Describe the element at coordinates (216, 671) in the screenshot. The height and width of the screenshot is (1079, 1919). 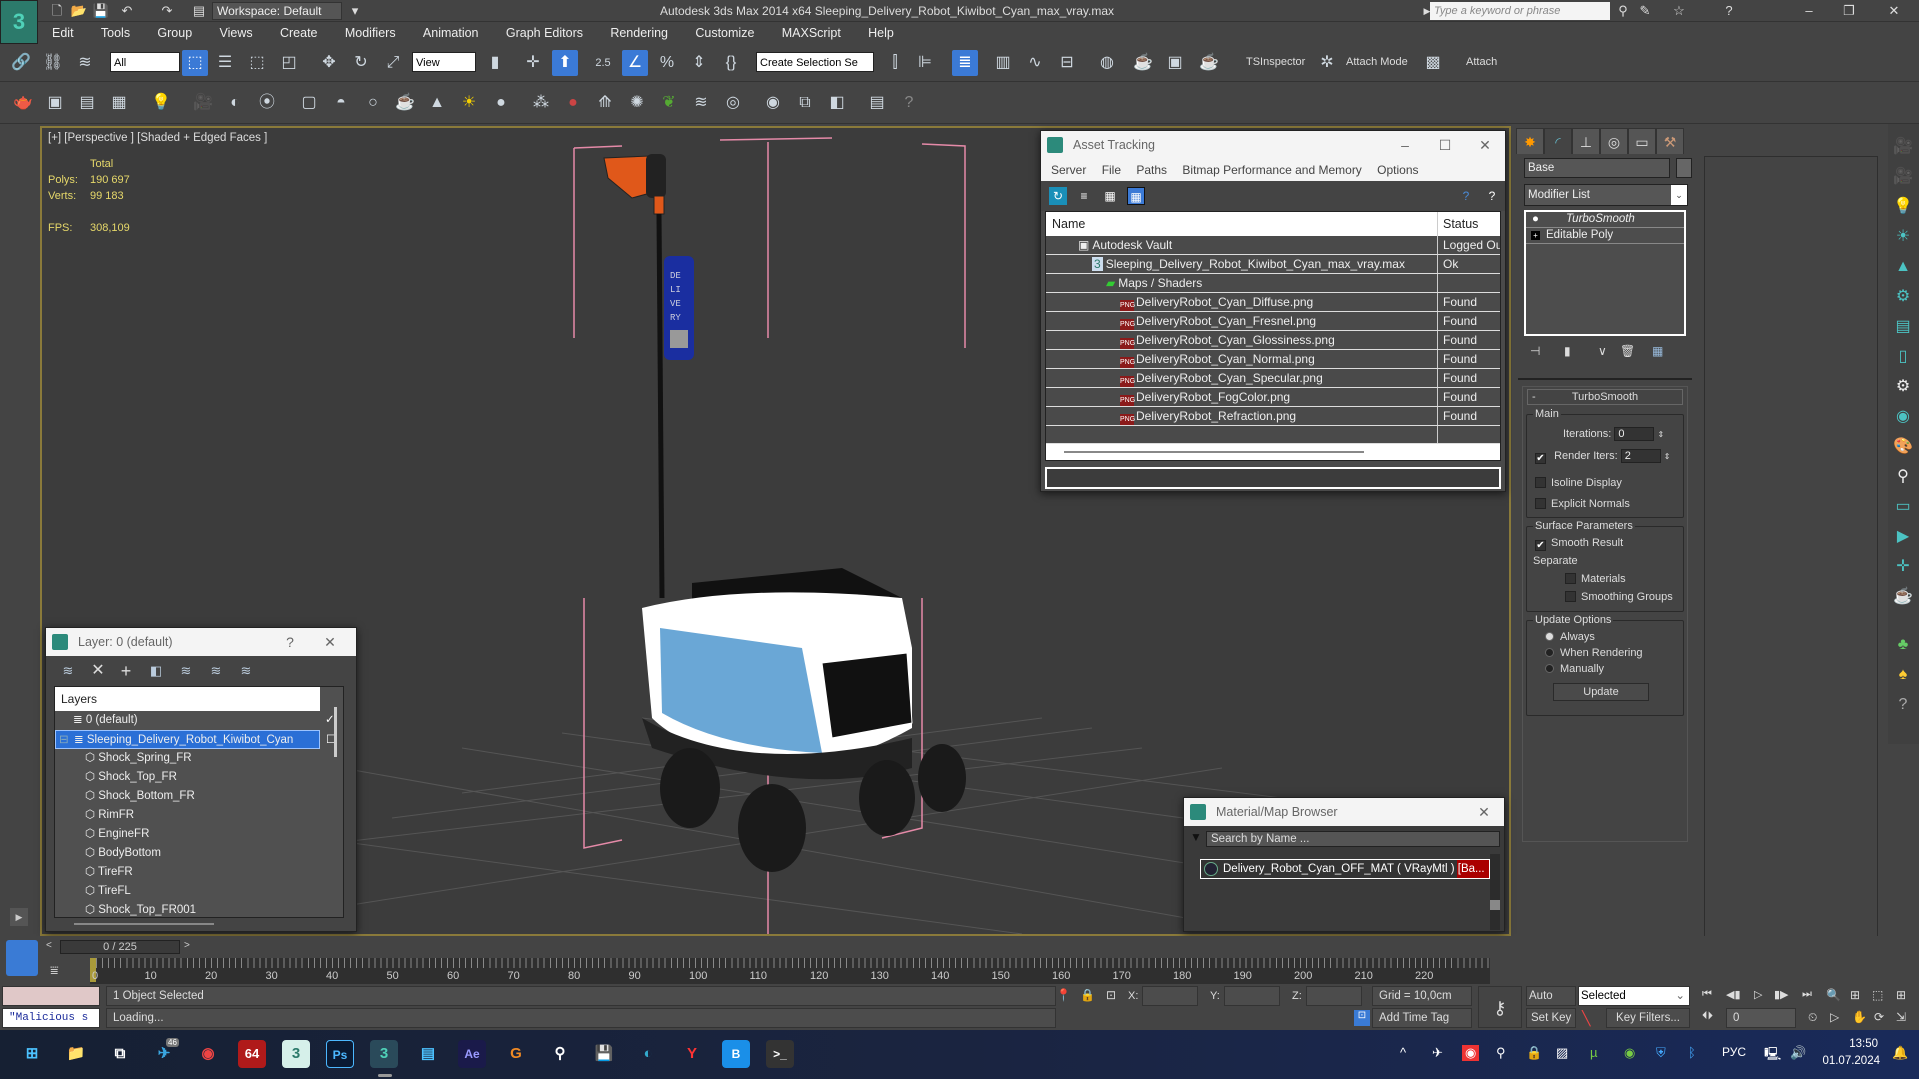
I see `highlight-layer-icon: ≋` at that location.